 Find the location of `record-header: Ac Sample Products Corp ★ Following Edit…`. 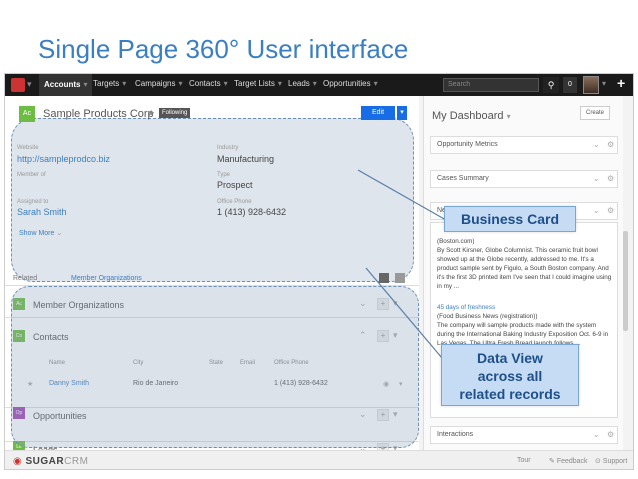

record-header: Ac Sample Products Corp ★ Following Edit… is located at coordinates (212, 117).